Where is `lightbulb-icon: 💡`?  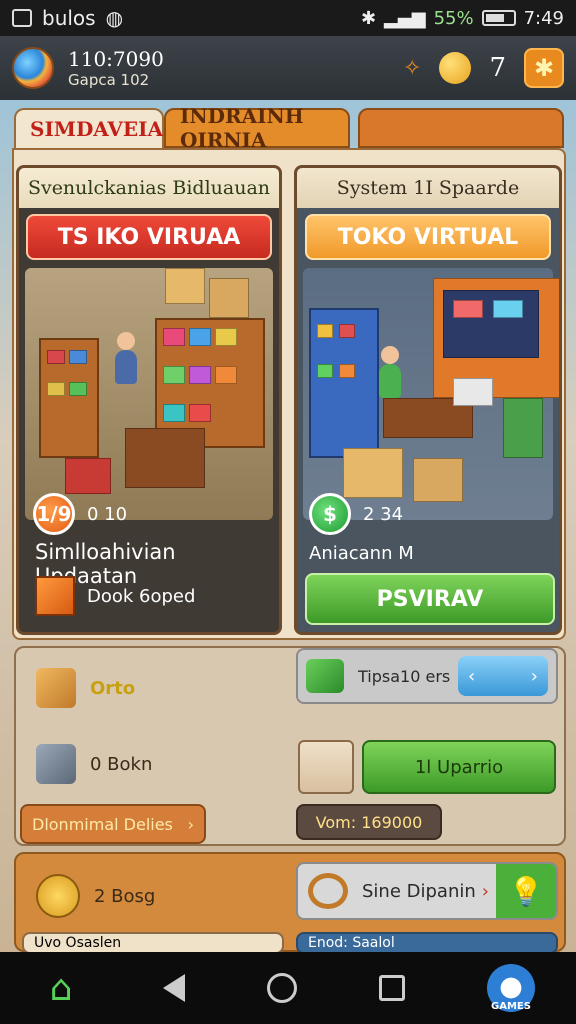
lightbulb-icon: 💡 is located at coordinates (526, 891).